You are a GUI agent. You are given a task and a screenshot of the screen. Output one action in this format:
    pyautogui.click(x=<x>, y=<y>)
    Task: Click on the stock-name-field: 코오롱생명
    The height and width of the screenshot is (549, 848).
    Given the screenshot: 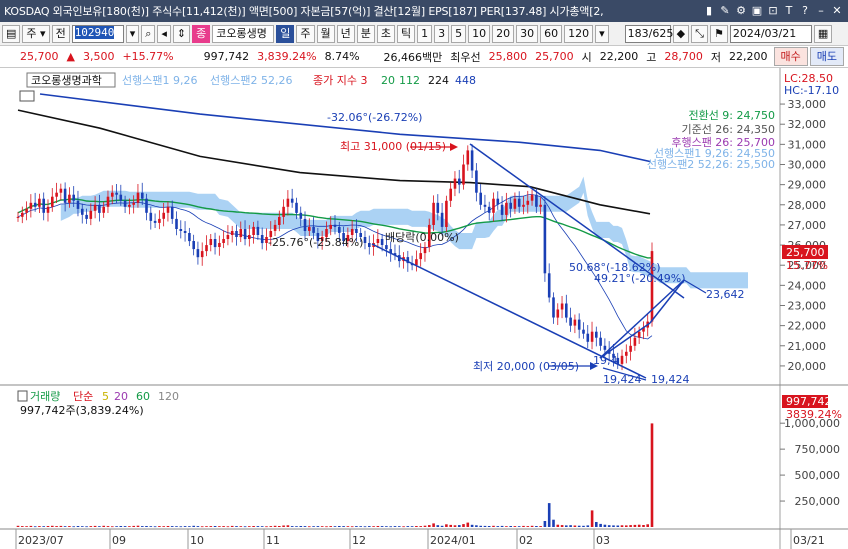 What is the action you would take?
    pyautogui.click(x=243, y=33)
    